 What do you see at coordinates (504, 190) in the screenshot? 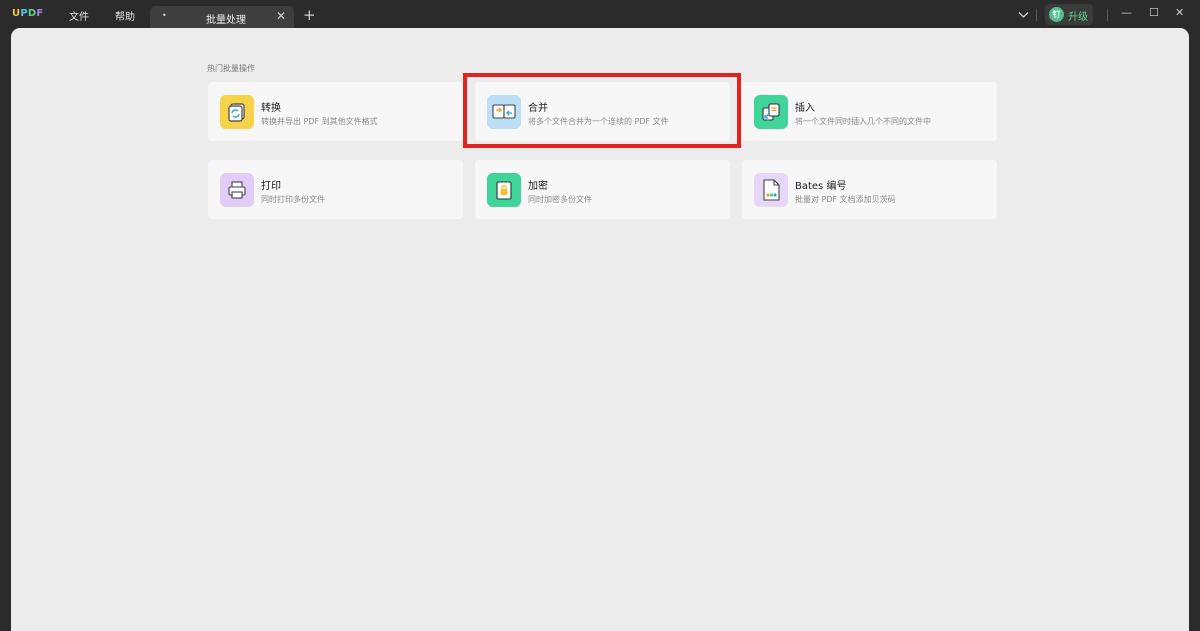
I see `lock-icon` at bounding box center [504, 190].